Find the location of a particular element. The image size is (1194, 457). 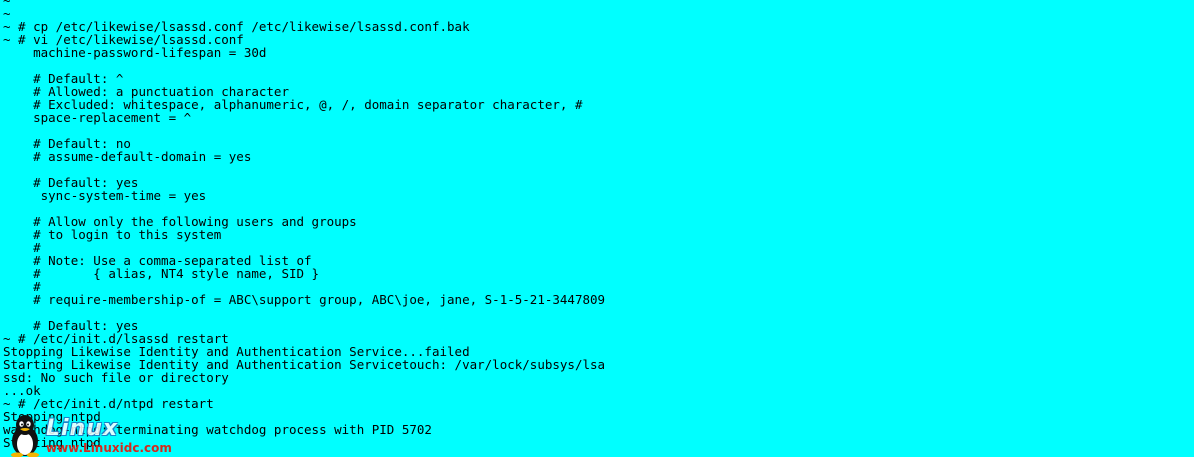

terminal-line: machine-password-lifespan = 30d is located at coordinates (135, 52).